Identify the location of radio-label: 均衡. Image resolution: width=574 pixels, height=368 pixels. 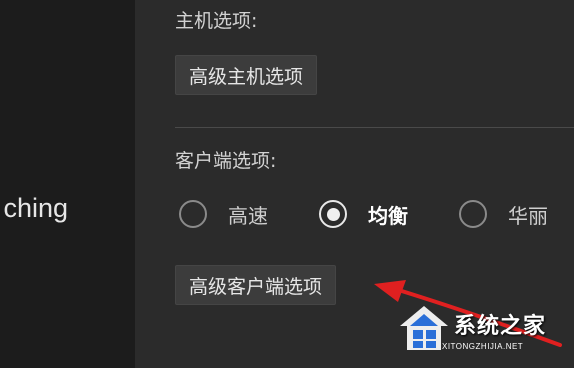
(388, 215).